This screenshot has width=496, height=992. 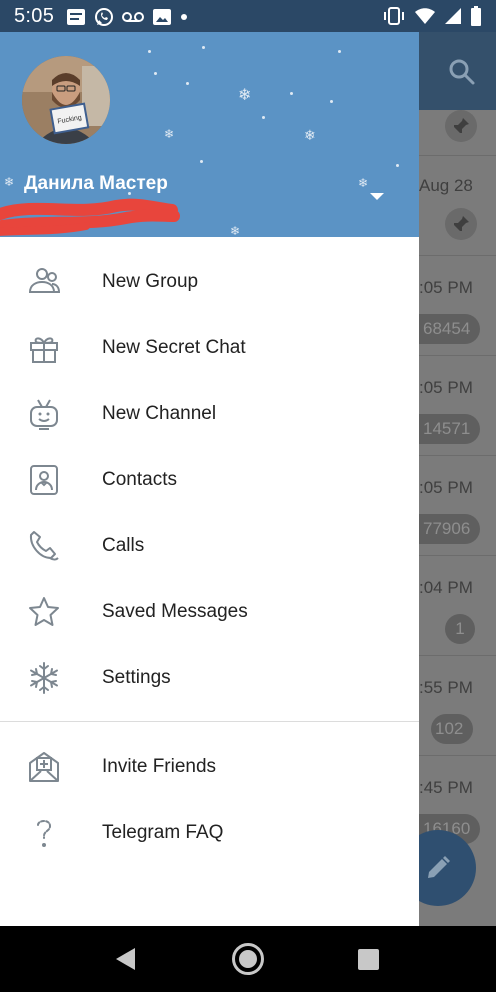 What do you see at coordinates (159, 413) in the screenshot?
I see `menu-item-label: New Channel` at bounding box center [159, 413].